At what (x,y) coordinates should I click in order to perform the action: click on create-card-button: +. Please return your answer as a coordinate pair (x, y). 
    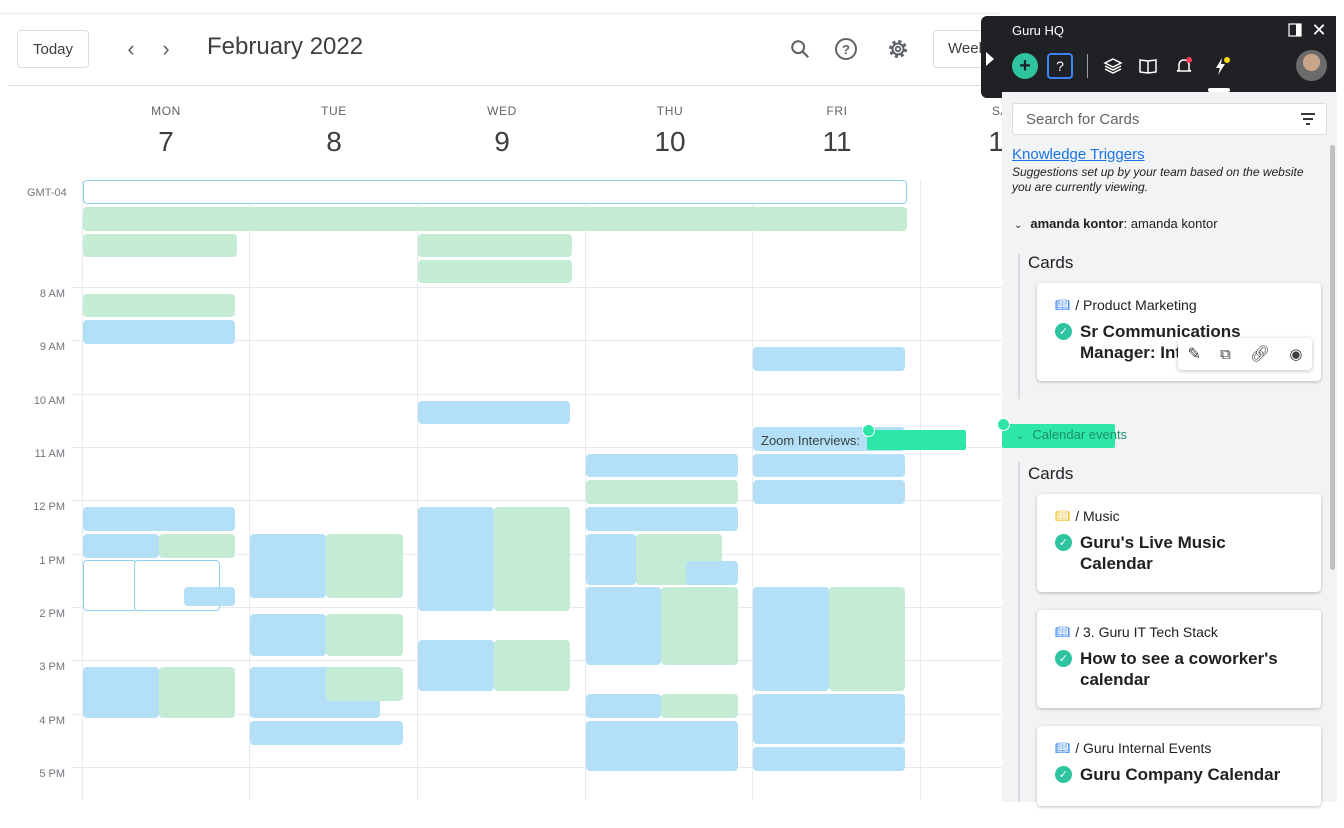
    Looking at the image, I should click on (1025, 66).